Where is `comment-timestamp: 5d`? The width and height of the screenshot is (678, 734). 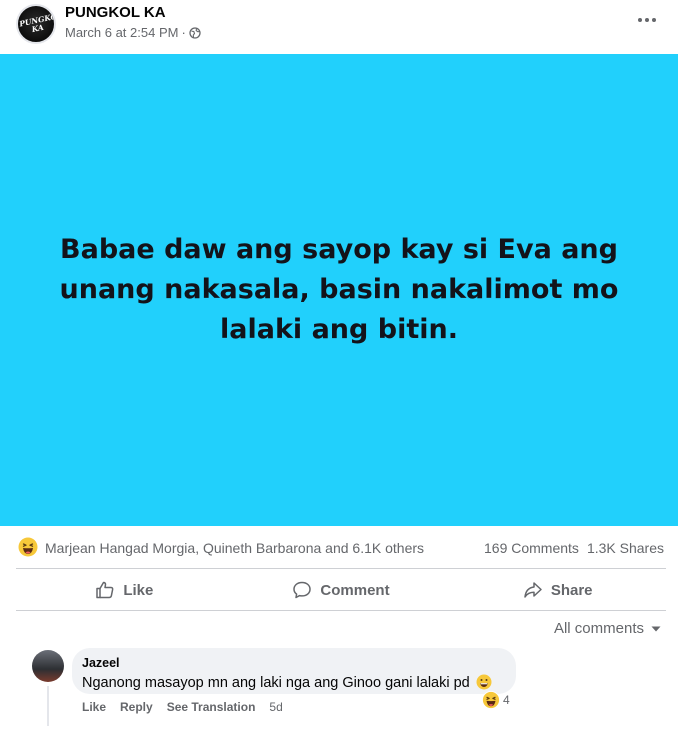 comment-timestamp: 5d is located at coordinates (275, 707).